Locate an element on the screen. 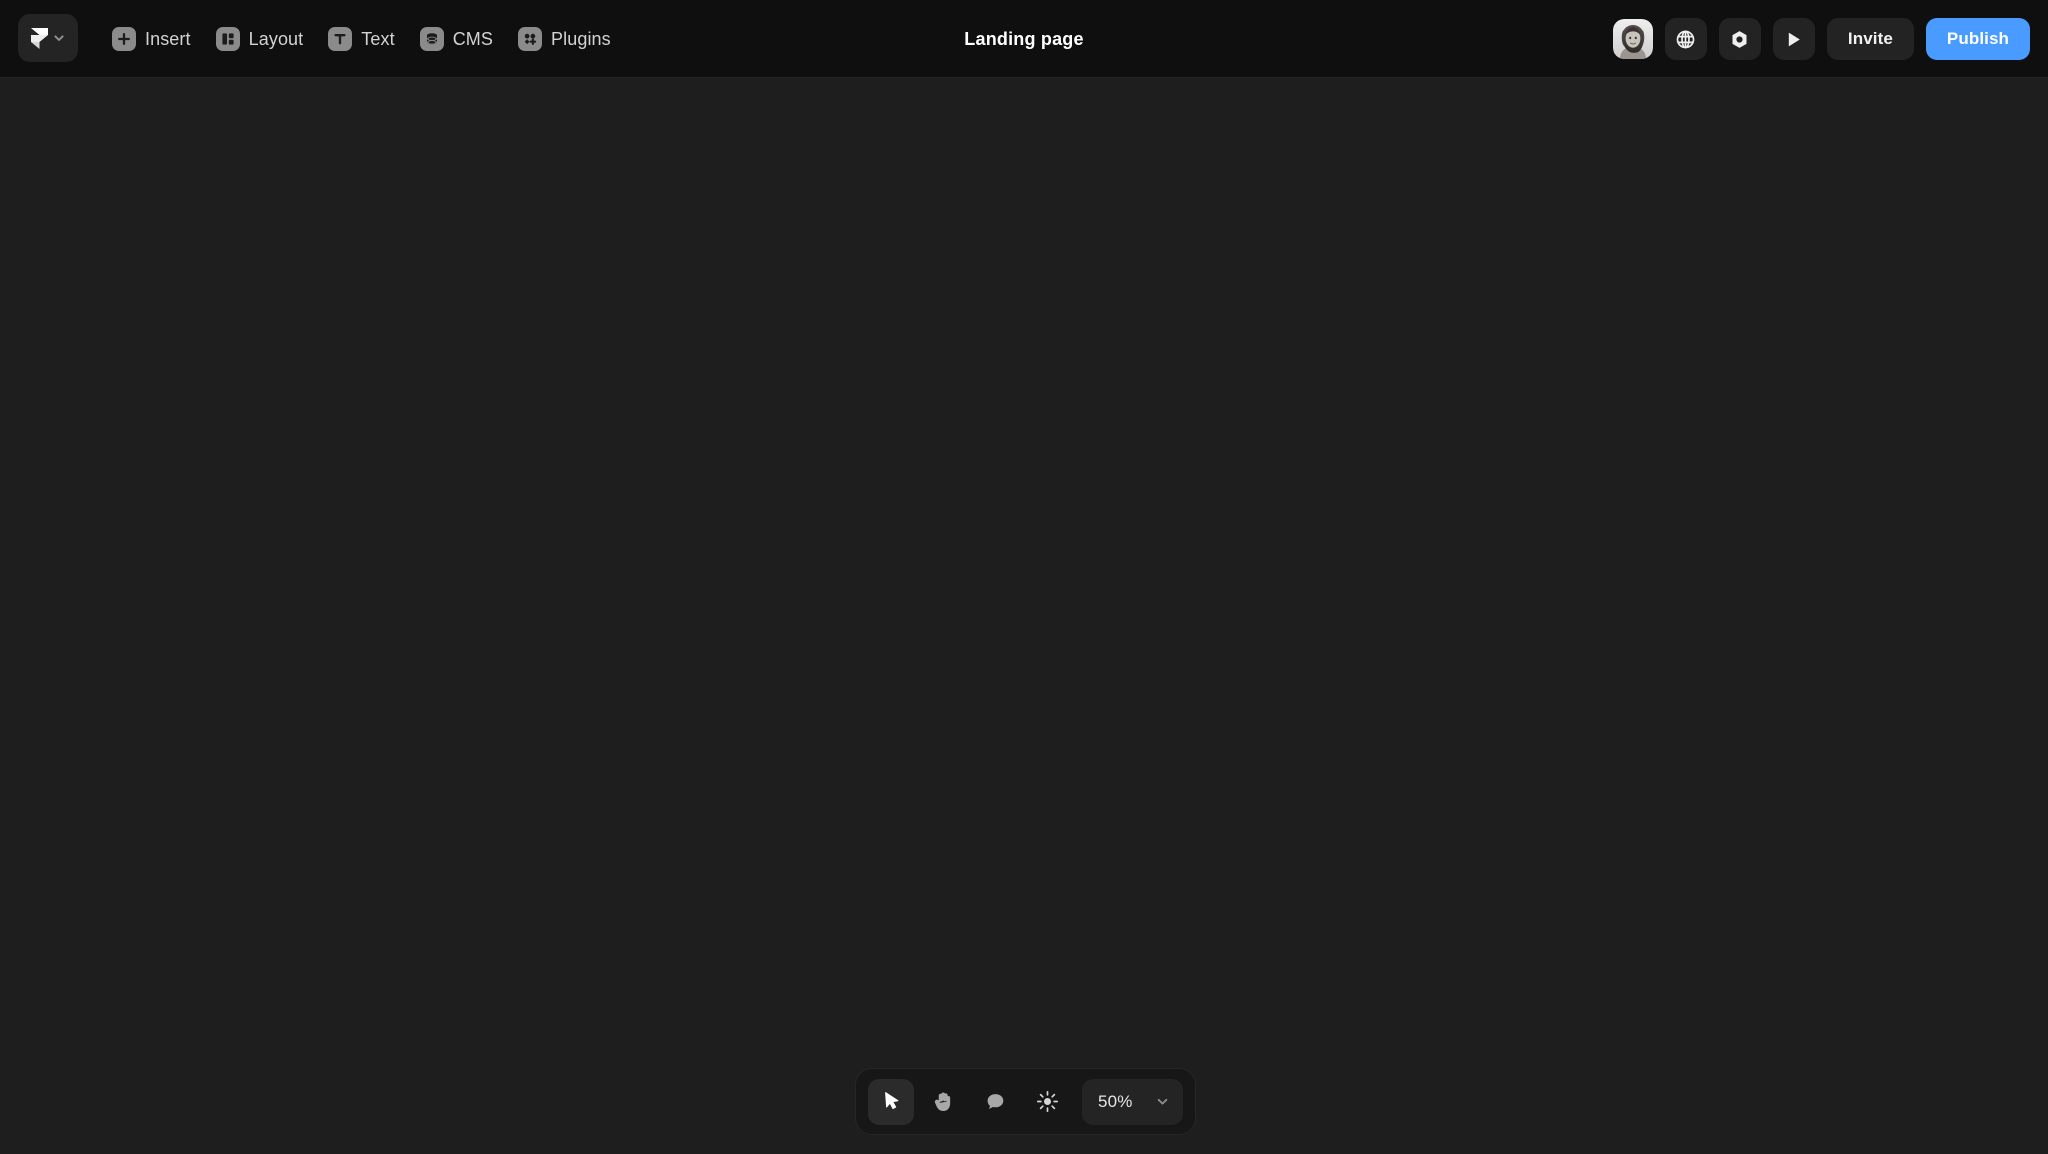 The height and width of the screenshot is (1154, 2048). play-icon is located at coordinates (1795, 39).